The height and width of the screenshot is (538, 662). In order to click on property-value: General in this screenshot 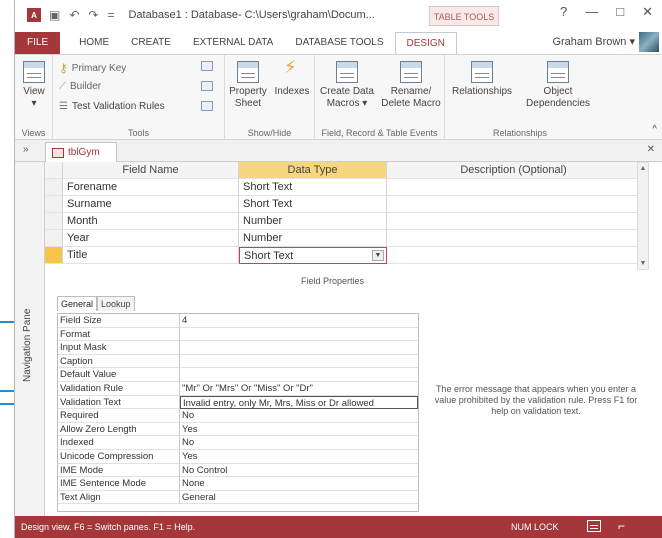, I will do `click(299, 498)`.